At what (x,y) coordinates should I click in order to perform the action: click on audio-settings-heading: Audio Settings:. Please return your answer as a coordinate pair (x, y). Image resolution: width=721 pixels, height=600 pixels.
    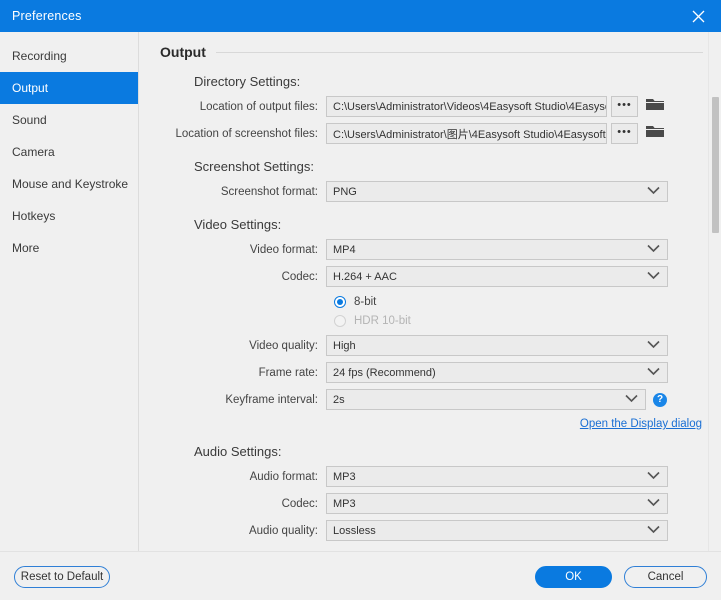
    Looking at the image, I should click on (238, 451).